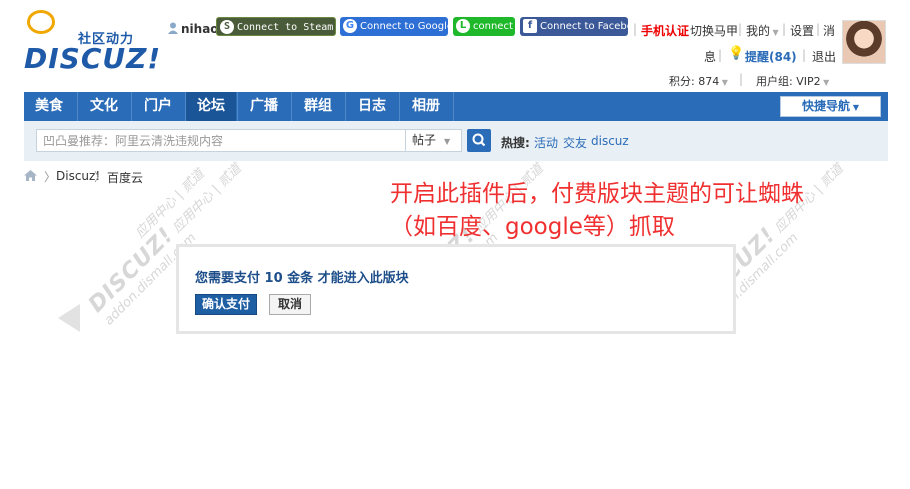 This screenshot has width=910, height=489. I want to click on username-link: nihao, so click(200, 29).